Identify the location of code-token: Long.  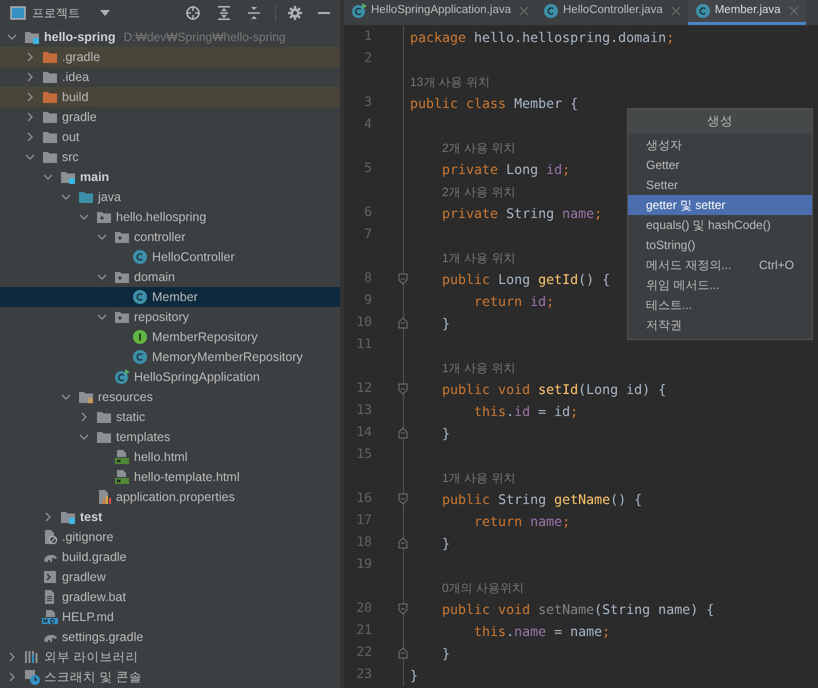
(513, 280).